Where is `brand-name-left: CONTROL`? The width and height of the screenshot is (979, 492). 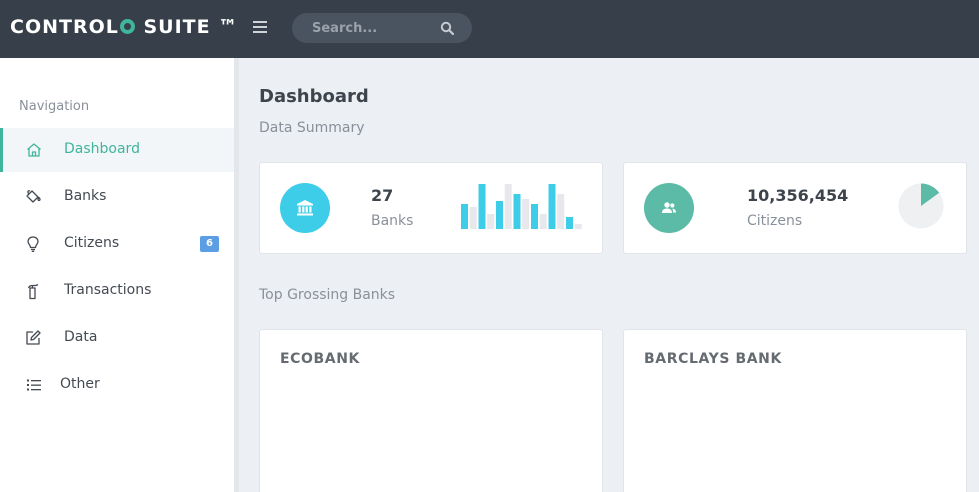
brand-name-left: CONTROL is located at coordinates (64, 27).